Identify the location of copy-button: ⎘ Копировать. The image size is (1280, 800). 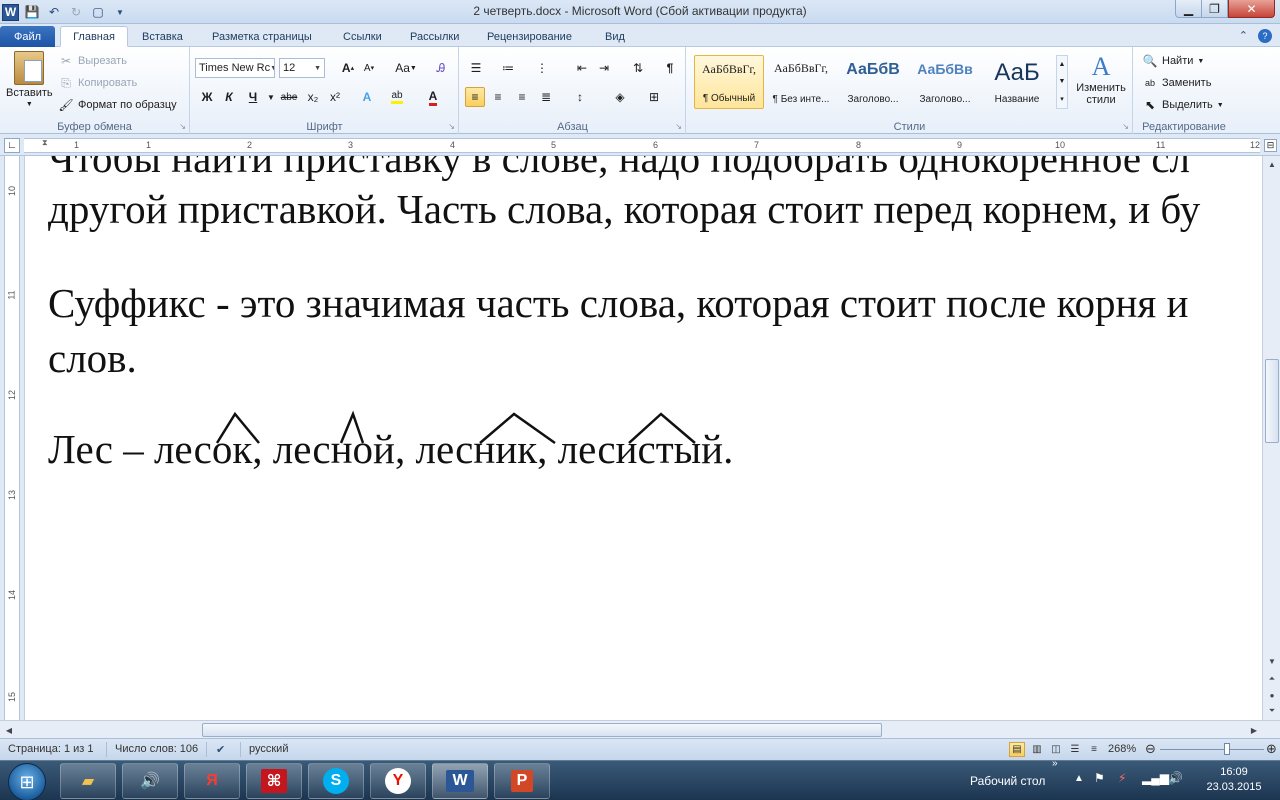
(97, 83).